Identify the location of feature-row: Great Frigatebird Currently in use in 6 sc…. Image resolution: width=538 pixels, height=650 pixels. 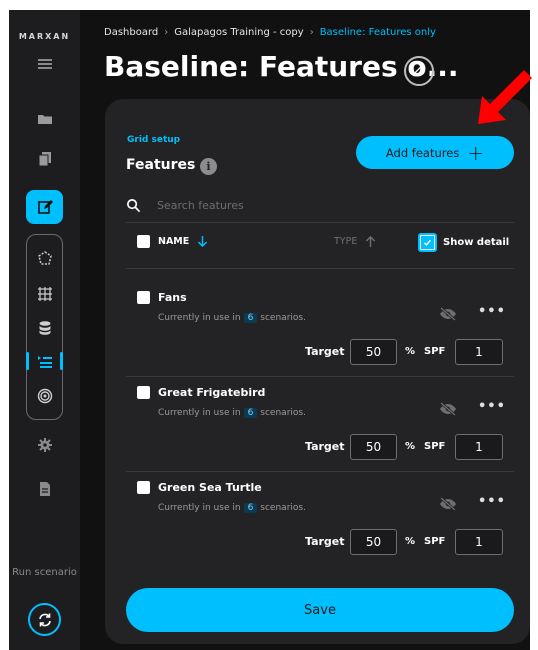
(320, 424).